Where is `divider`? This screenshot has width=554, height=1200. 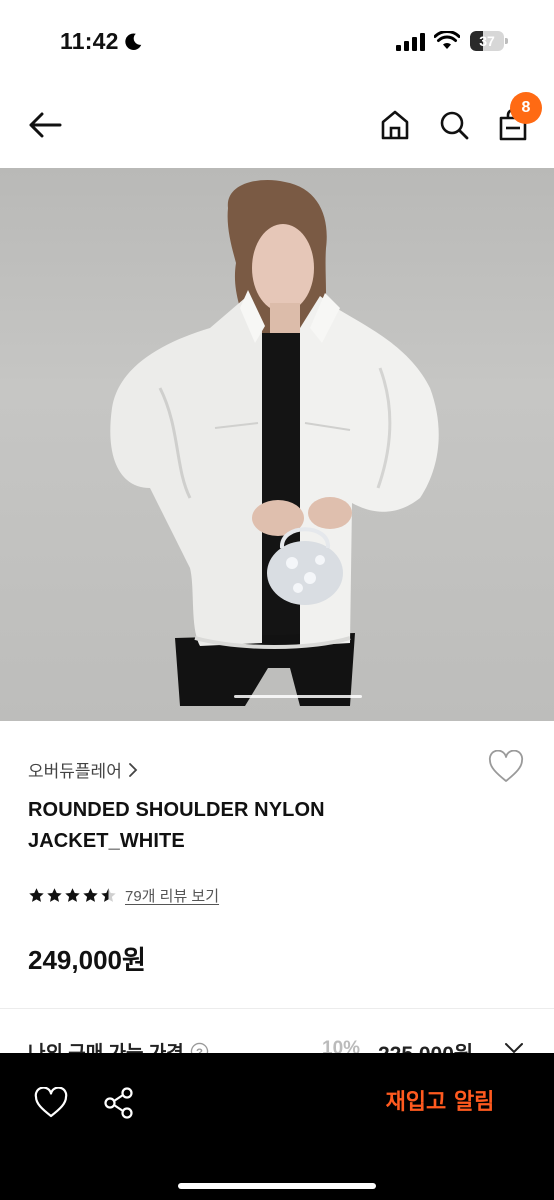
divider is located at coordinates (277, 1008).